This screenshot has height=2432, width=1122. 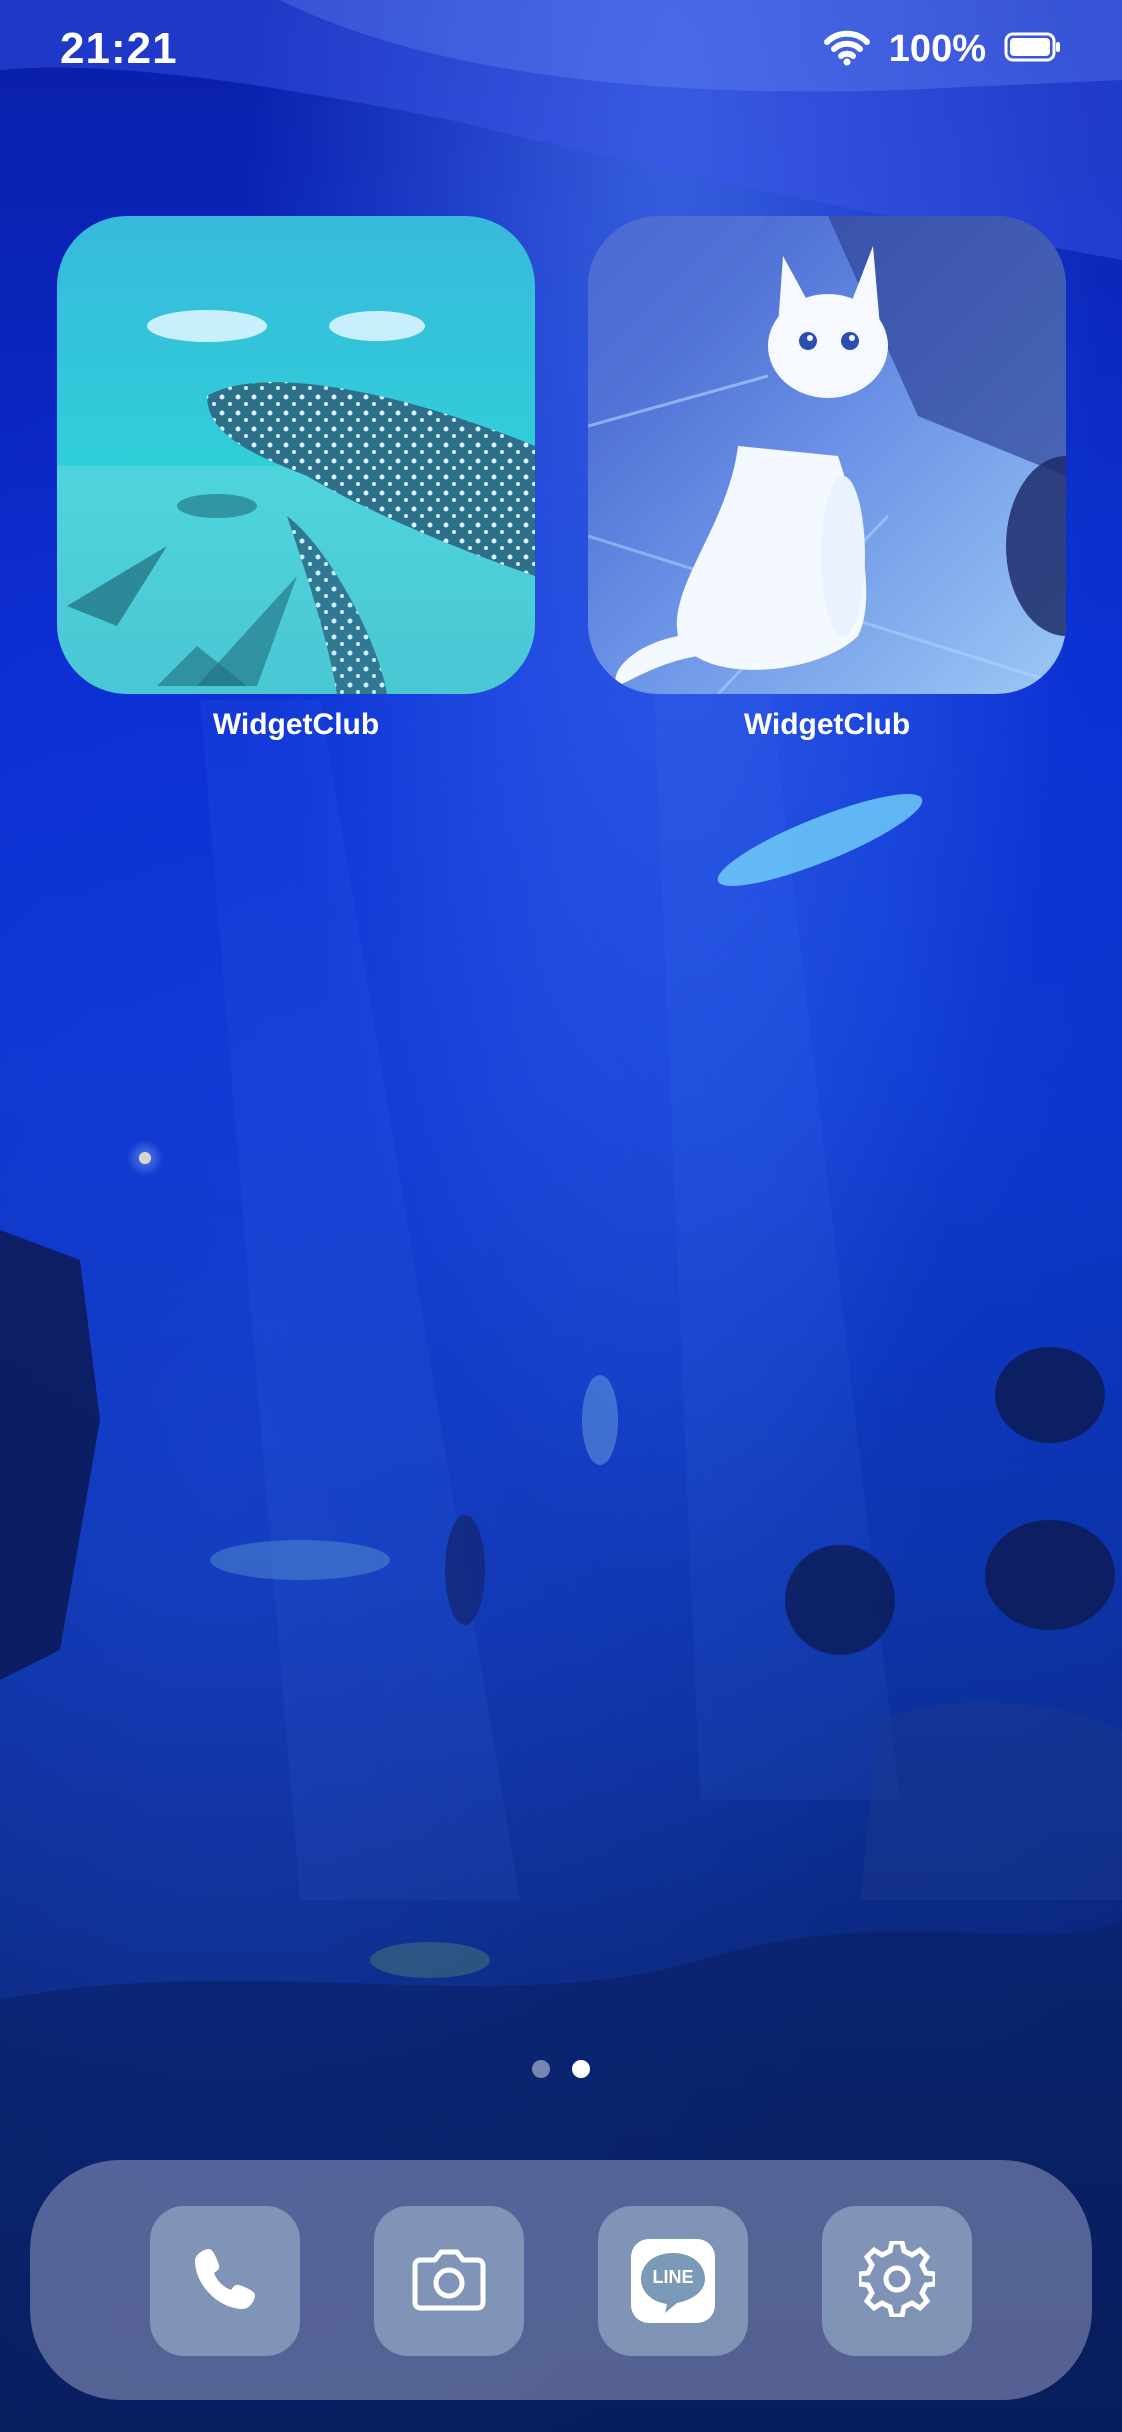 What do you see at coordinates (581, 2069) in the screenshot?
I see `page-dot-2-active` at bounding box center [581, 2069].